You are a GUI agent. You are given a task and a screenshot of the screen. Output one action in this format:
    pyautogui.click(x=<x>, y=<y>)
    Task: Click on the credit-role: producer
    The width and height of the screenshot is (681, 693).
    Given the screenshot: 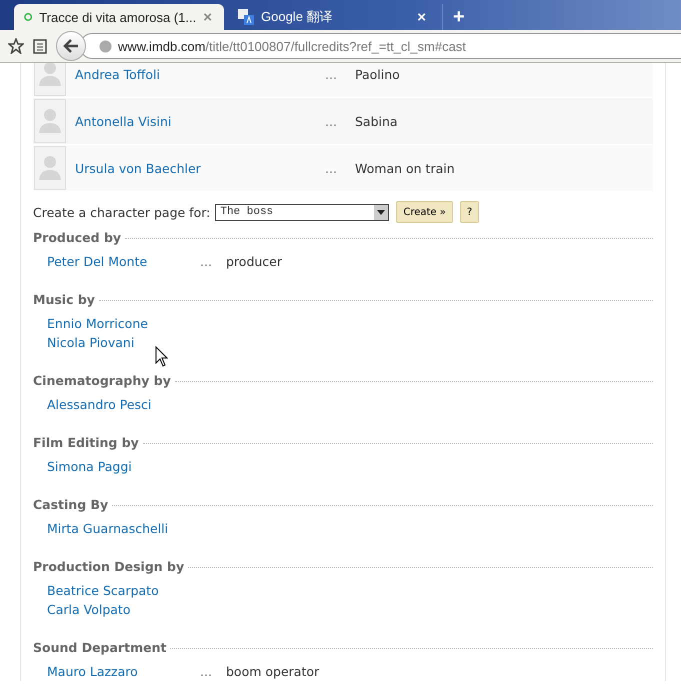 What is the action you would take?
    pyautogui.click(x=254, y=261)
    